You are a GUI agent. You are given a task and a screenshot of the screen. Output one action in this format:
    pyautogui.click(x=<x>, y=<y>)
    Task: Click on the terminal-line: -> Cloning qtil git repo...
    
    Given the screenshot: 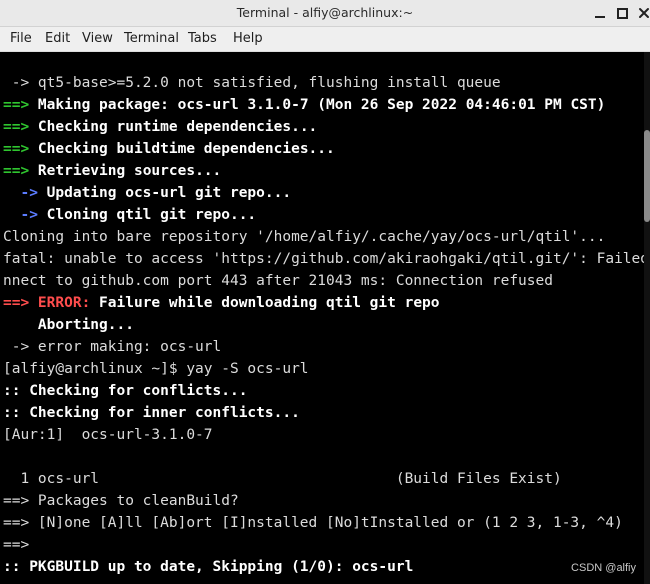 What is the action you would take?
    pyautogui.click(x=323, y=215)
    